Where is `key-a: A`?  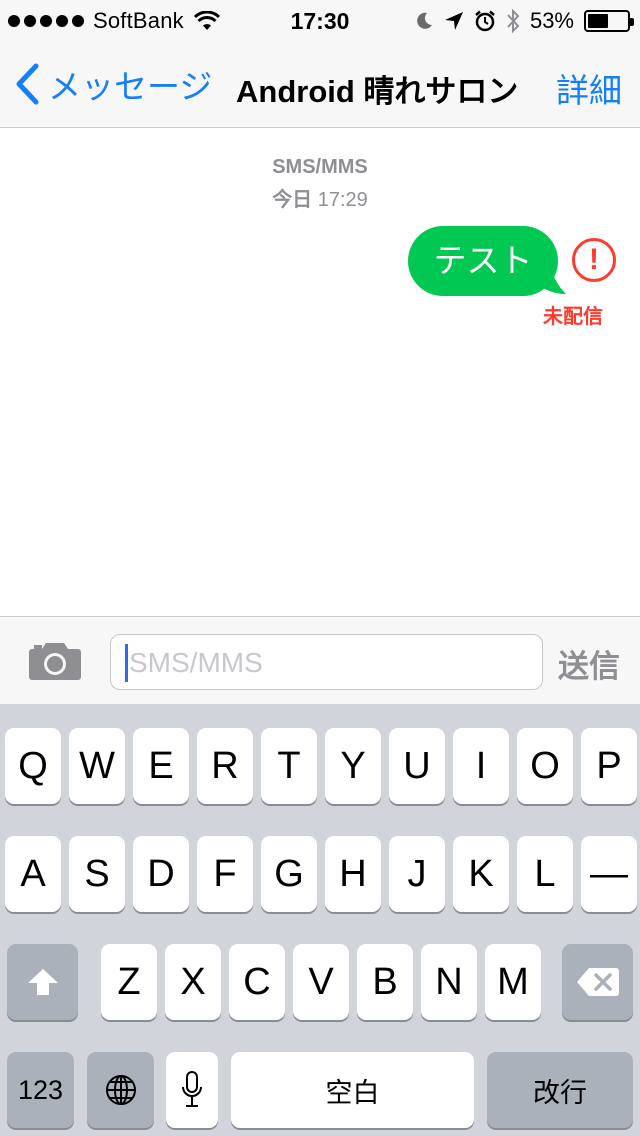 key-a: A is located at coordinates (33, 874).